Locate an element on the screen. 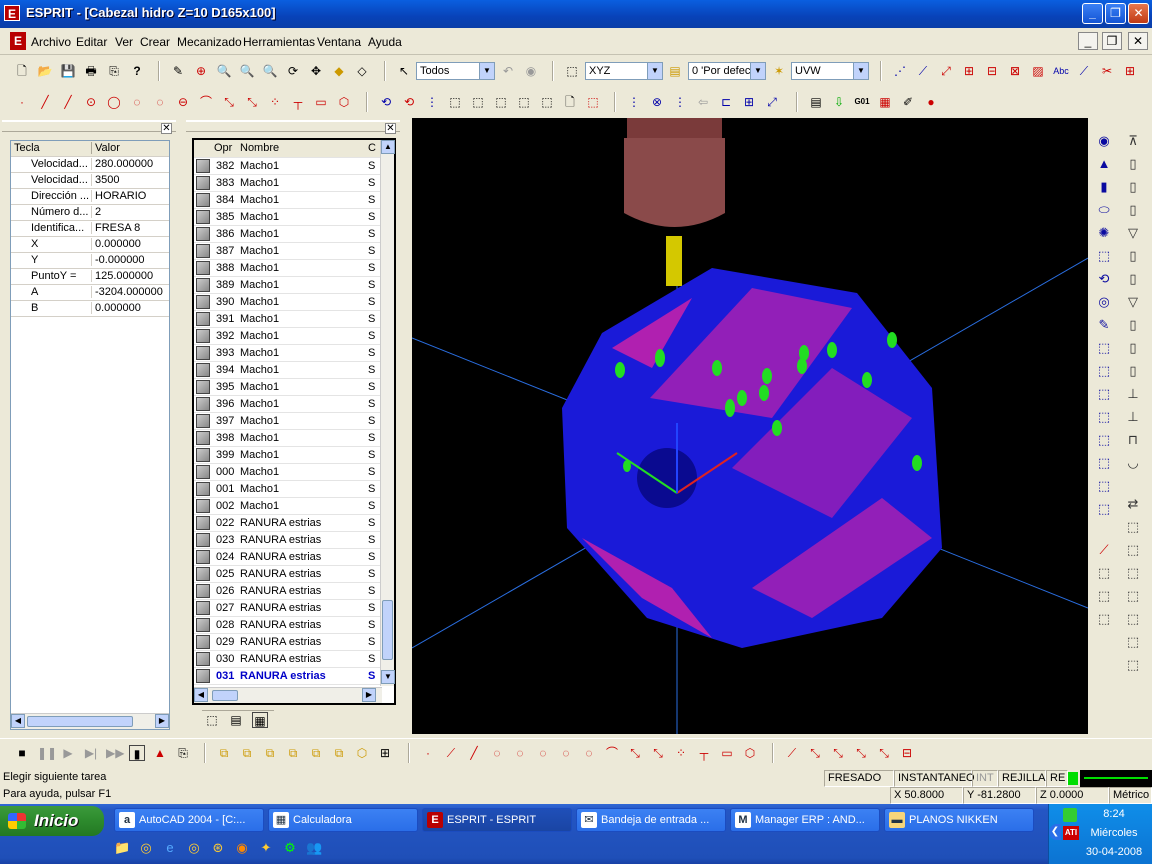 The image size is (1152, 864). plane-icon: ⬚ is located at coordinates (572, 71).